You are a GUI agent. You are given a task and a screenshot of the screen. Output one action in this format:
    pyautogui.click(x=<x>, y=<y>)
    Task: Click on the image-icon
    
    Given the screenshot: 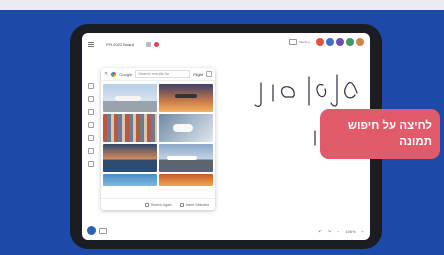 What is the action you would take?
    pyautogui.click(x=91, y=138)
    